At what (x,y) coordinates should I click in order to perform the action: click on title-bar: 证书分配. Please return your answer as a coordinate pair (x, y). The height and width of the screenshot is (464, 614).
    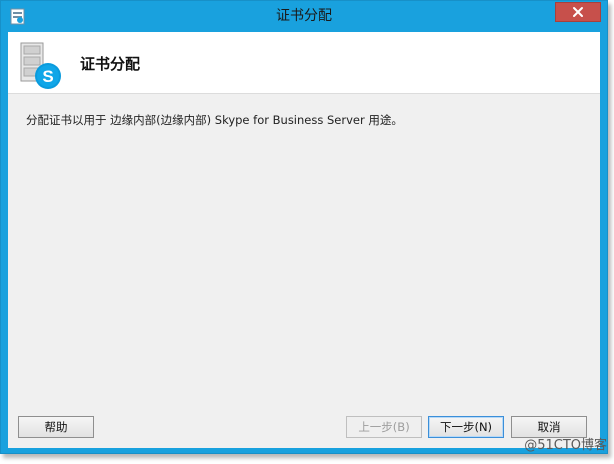
    Looking at the image, I should click on (304, 16).